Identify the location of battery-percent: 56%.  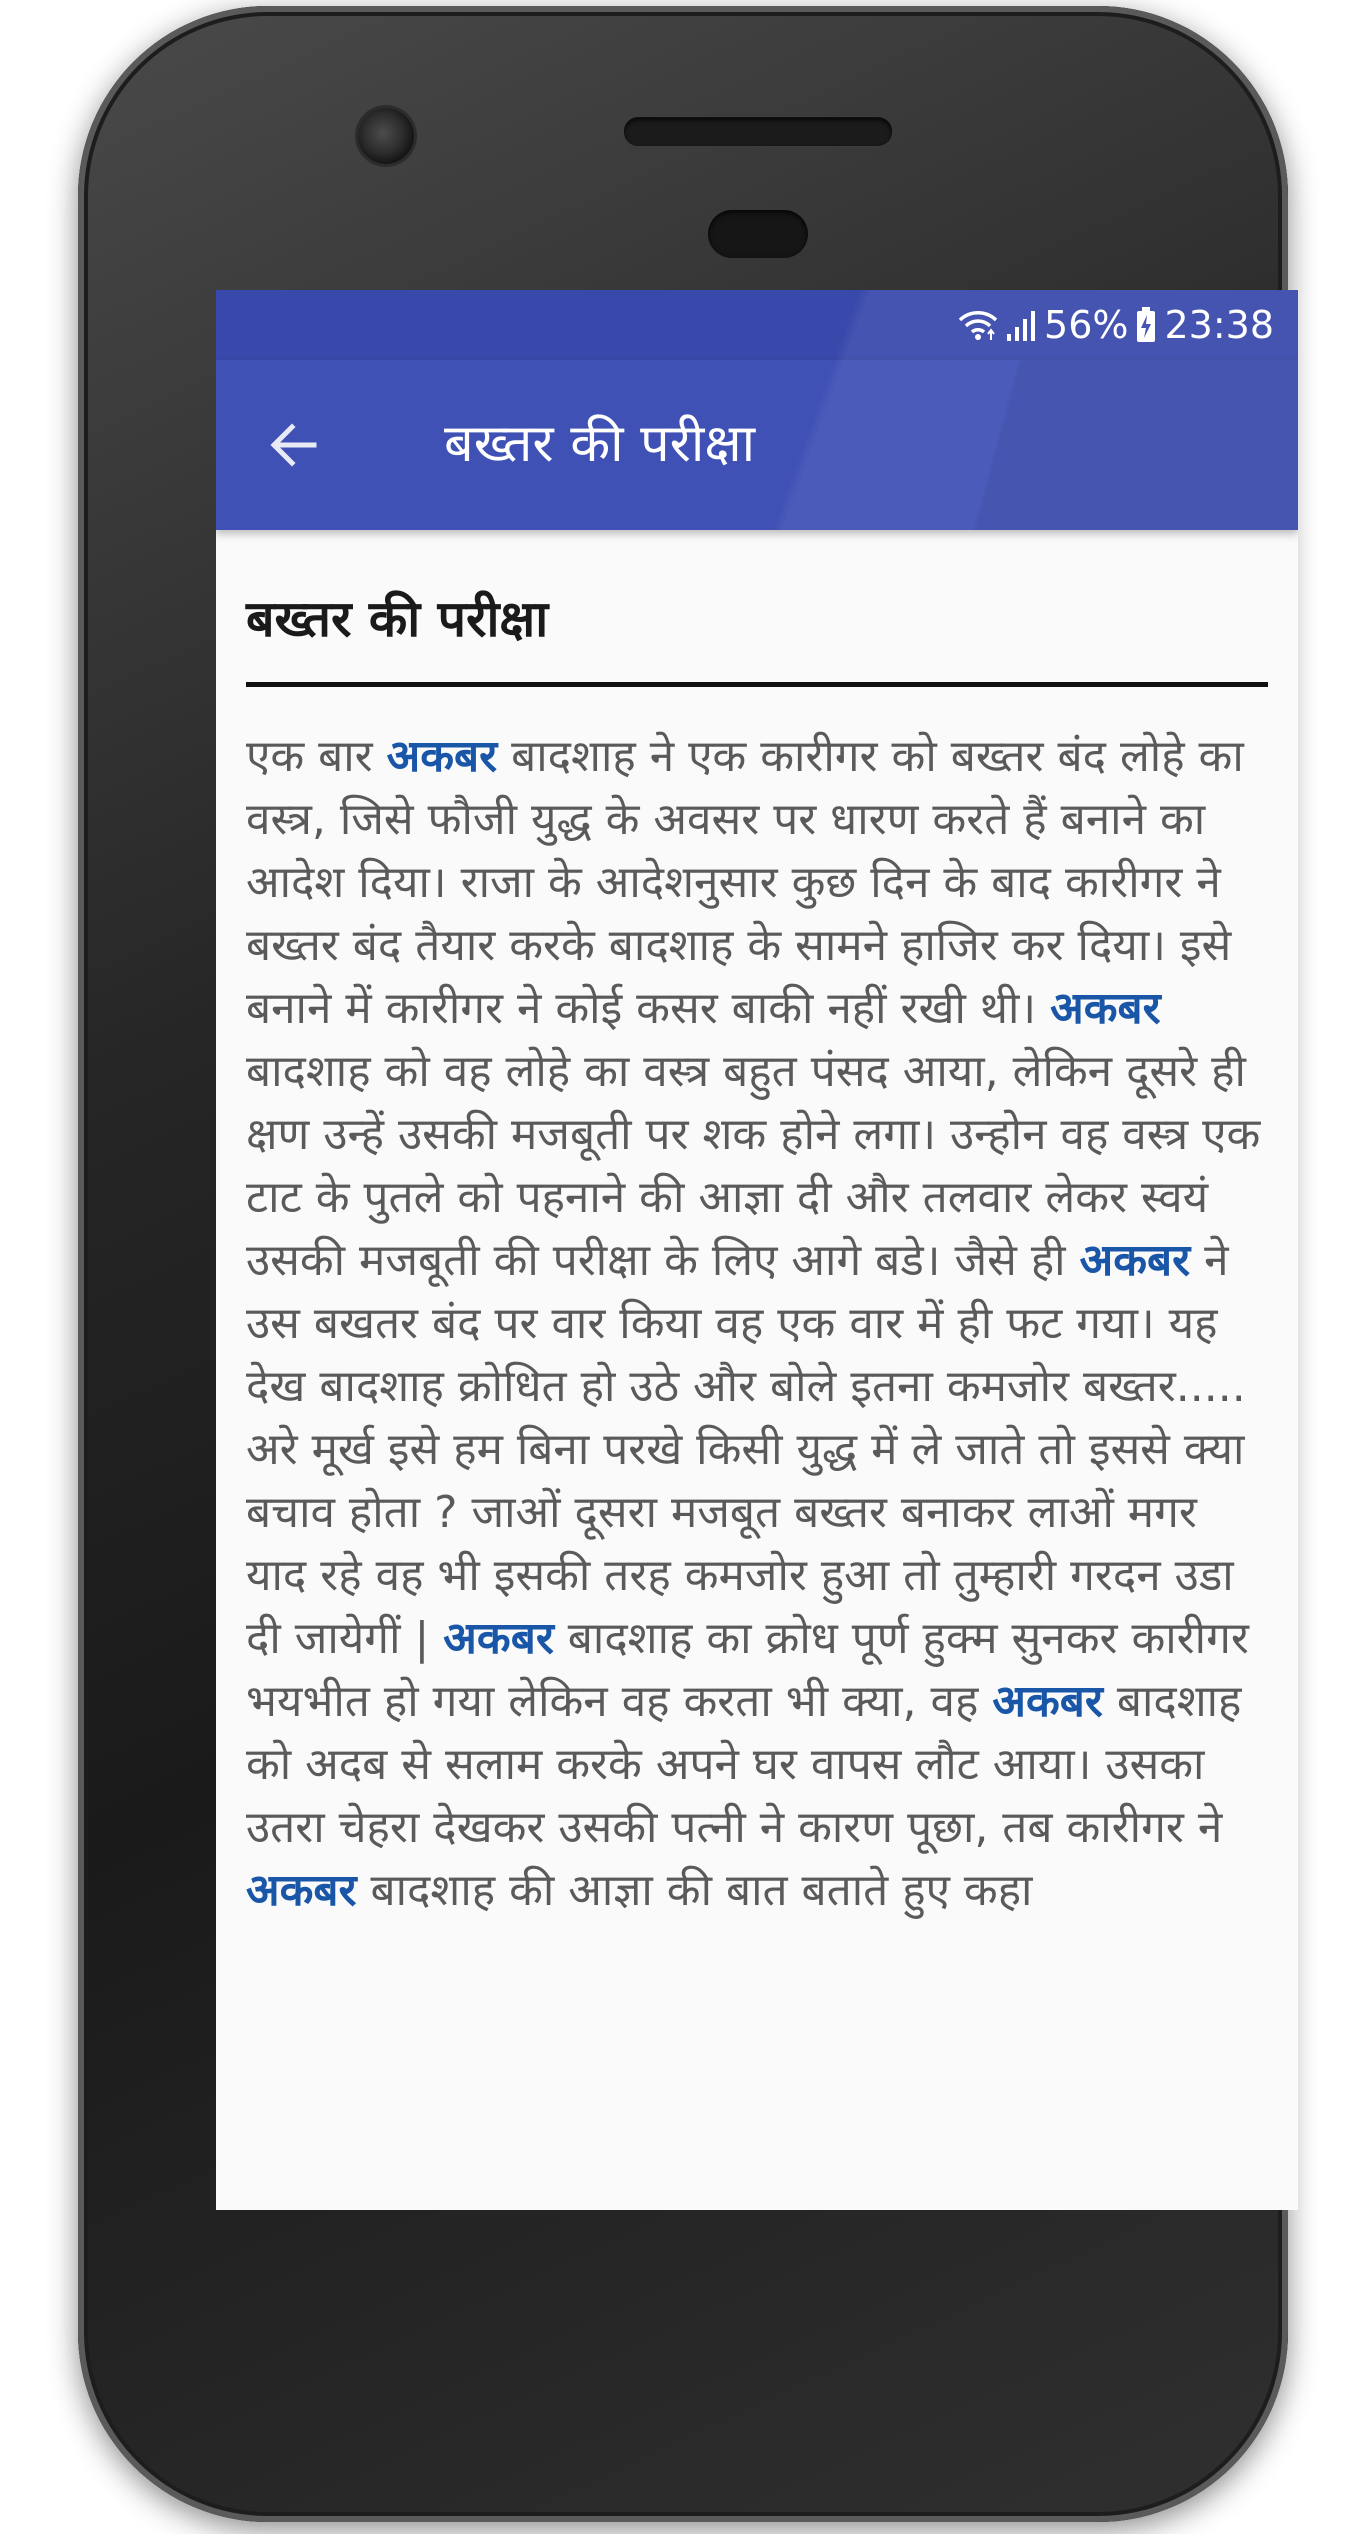
(1086, 325).